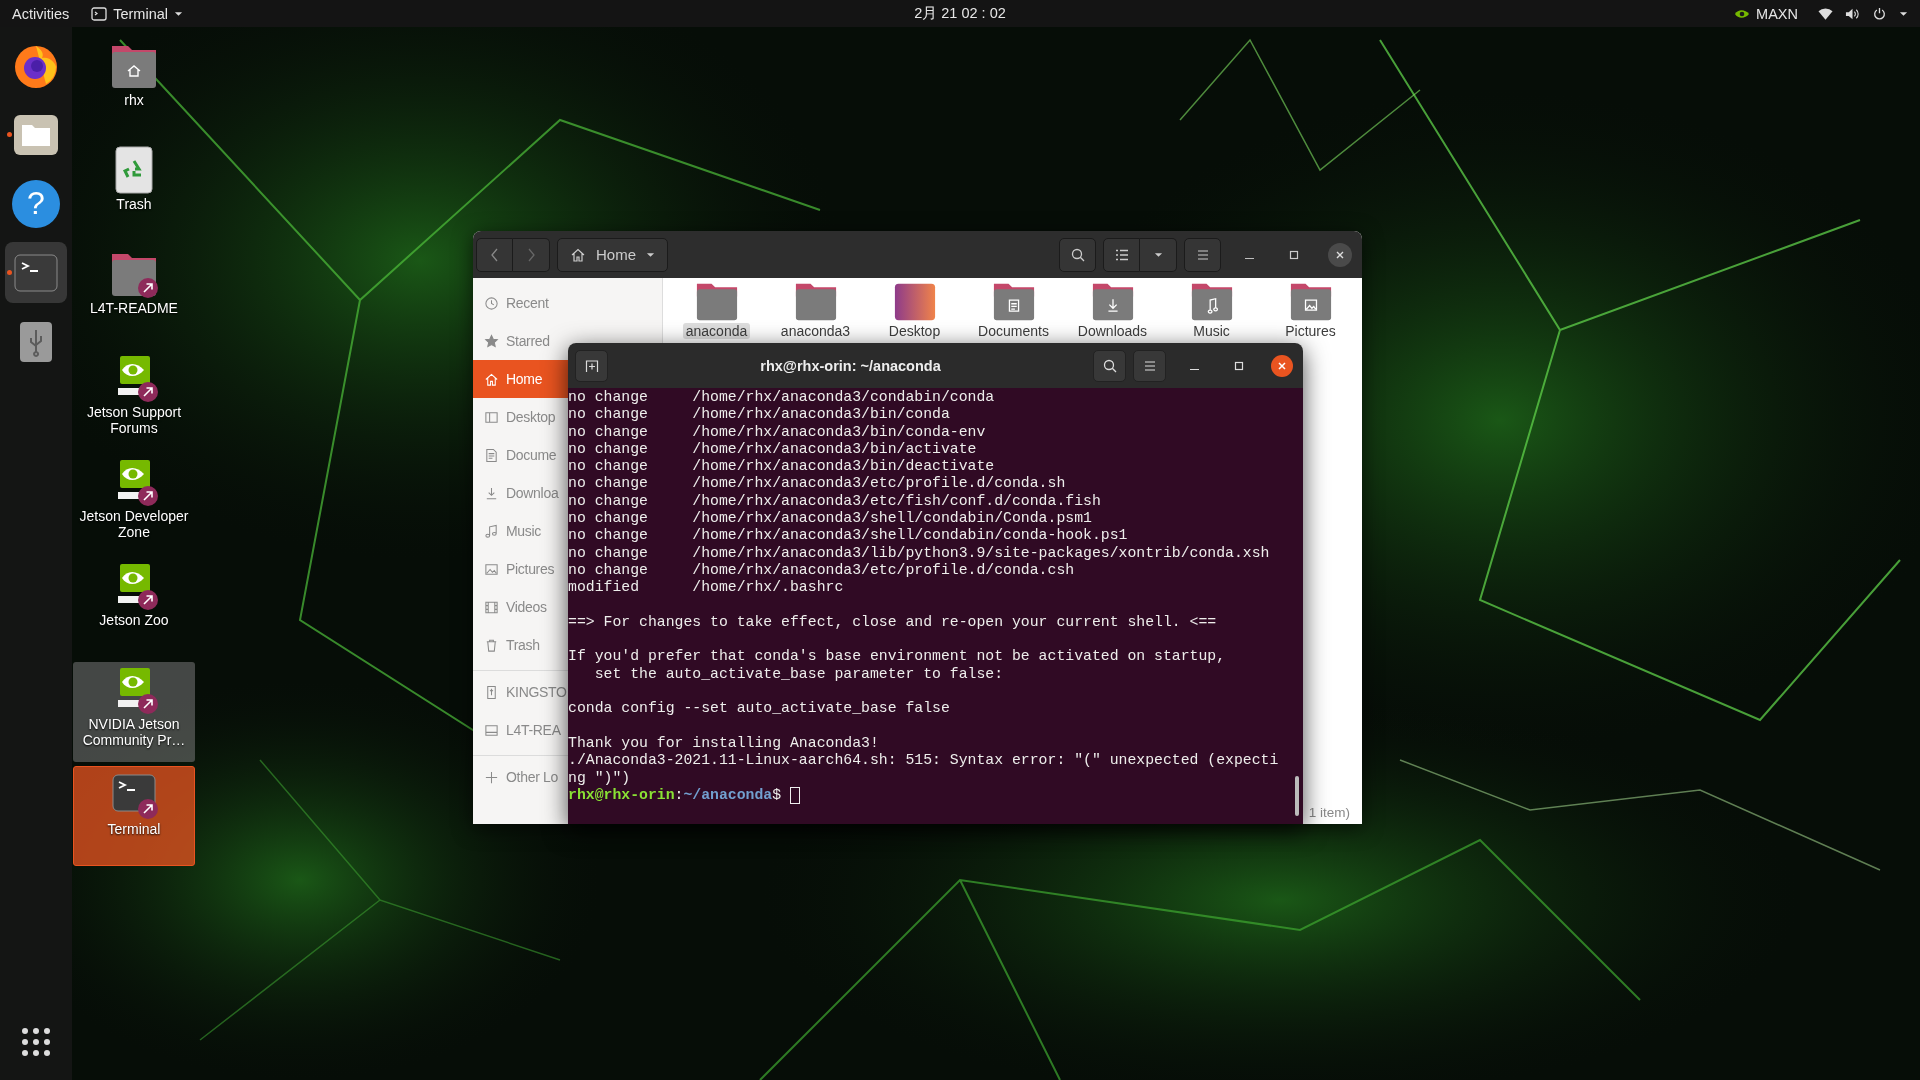 Image resolution: width=1920 pixels, height=1080 pixels. I want to click on folder-item: Music, so click(1211, 309).